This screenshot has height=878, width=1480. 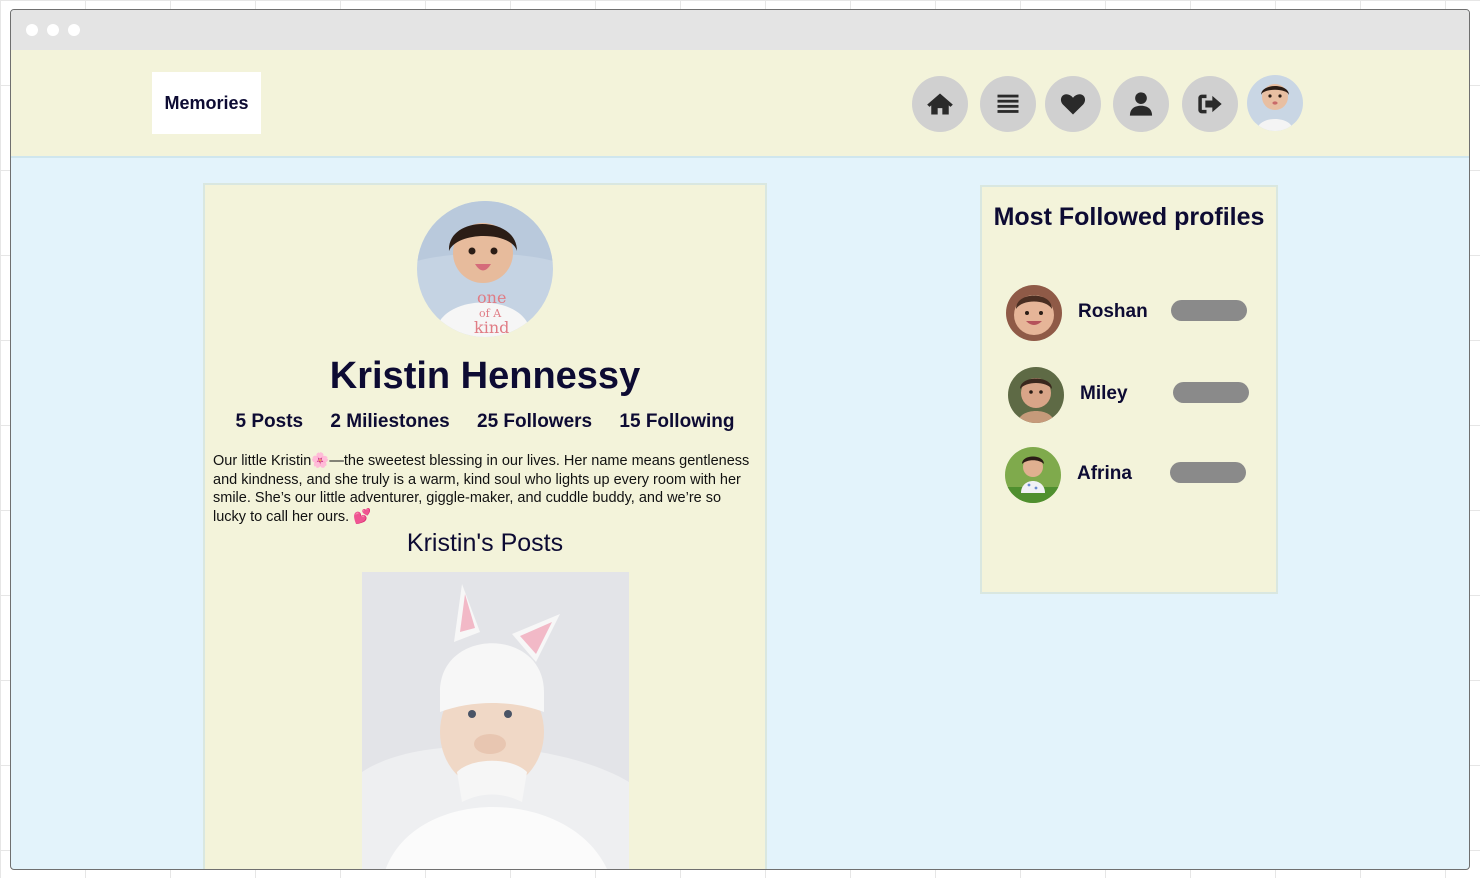 What do you see at coordinates (1104, 474) in the screenshot?
I see `follow-name-afrina: Afrina` at bounding box center [1104, 474].